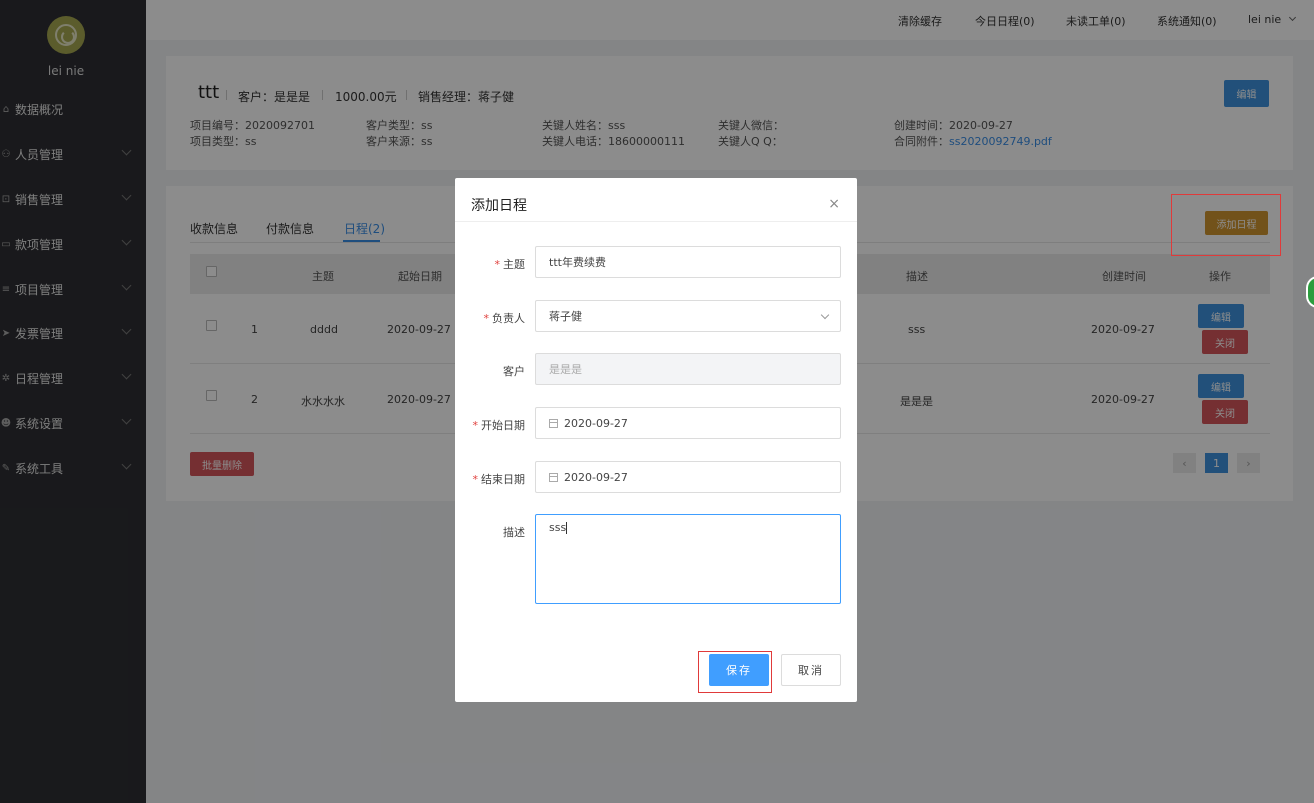 Image resolution: width=1314 pixels, height=803 pixels. What do you see at coordinates (688, 262) in the screenshot?
I see `subject-input: ttt年费续费` at bounding box center [688, 262].